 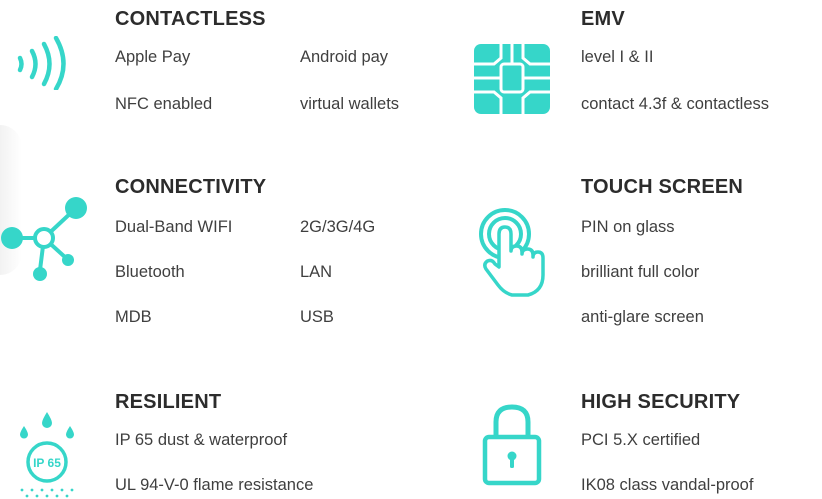 What do you see at coordinates (45, 239) in the screenshot?
I see `network-nodes-icon` at bounding box center [45, 239].